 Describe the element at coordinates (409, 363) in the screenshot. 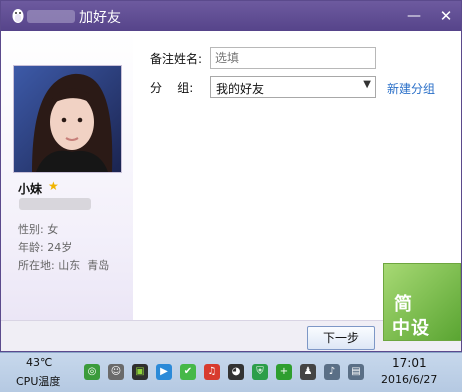

I see `clock-time: 17:01` at that location.